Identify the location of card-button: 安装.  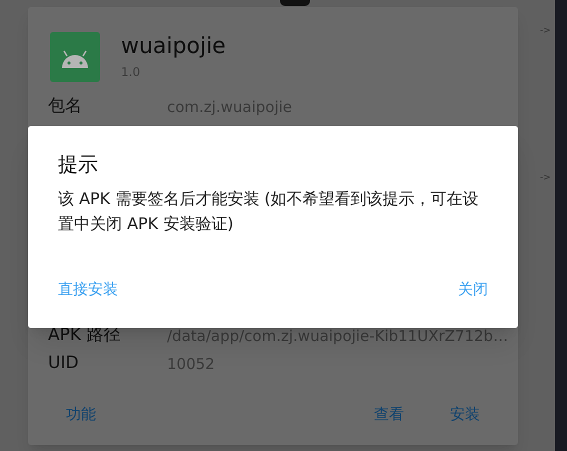
(465, 414).